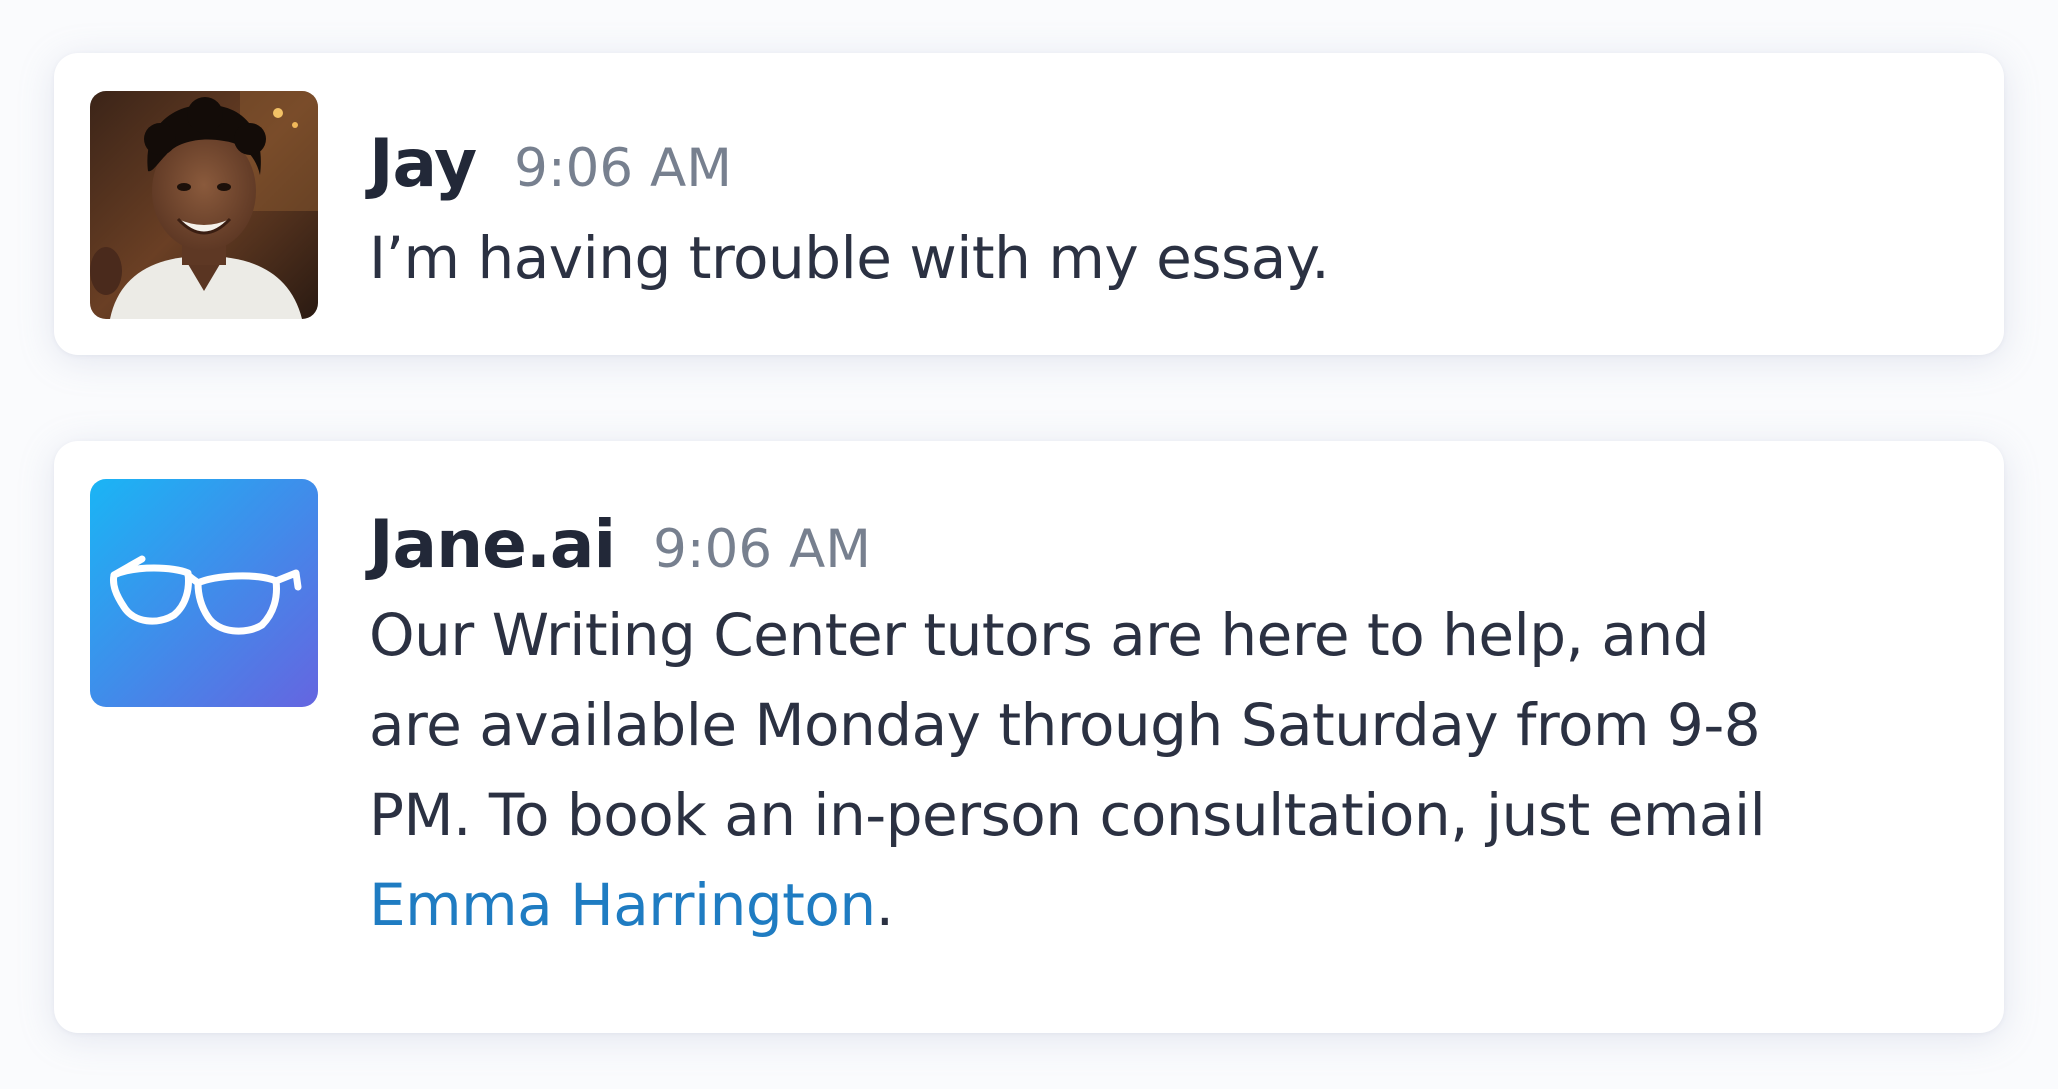 The image size is (2058, 1089). What do you see at coordinates (492, 544) in the screenshot?
I see `sender-name: Jane.ai` at bounding box center [492, 544].